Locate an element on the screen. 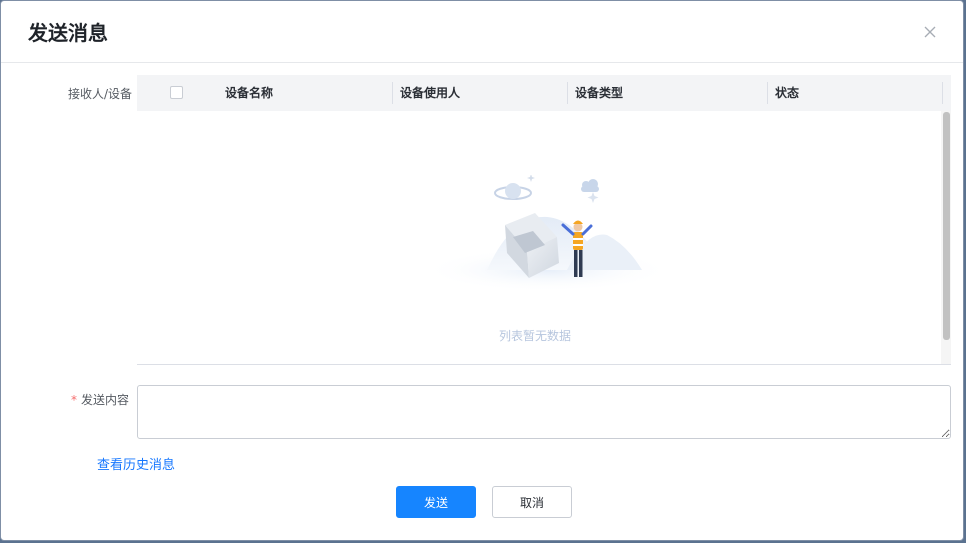 This screenshot has height=543, width=966. content-label-text: 发送内容 is located at coordinates (104, 400).